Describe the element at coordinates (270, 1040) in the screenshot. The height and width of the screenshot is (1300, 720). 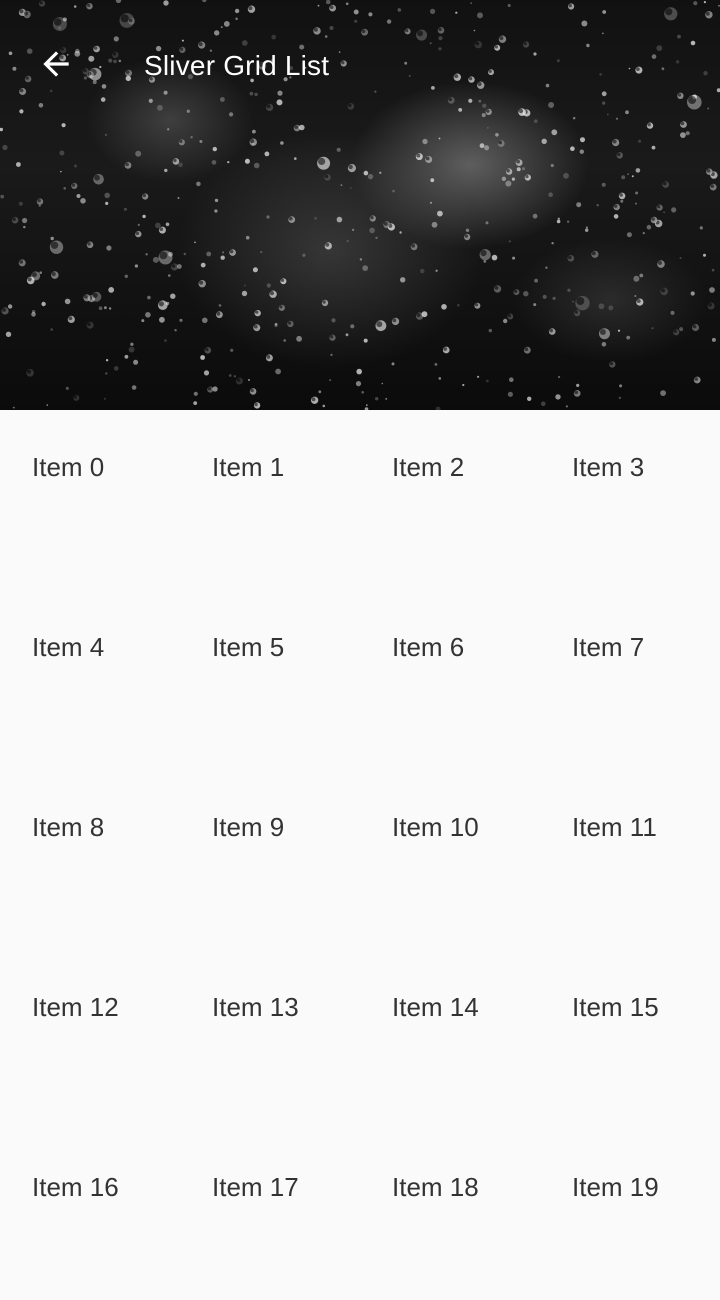
I see `grid-item: Item 13` at that location.